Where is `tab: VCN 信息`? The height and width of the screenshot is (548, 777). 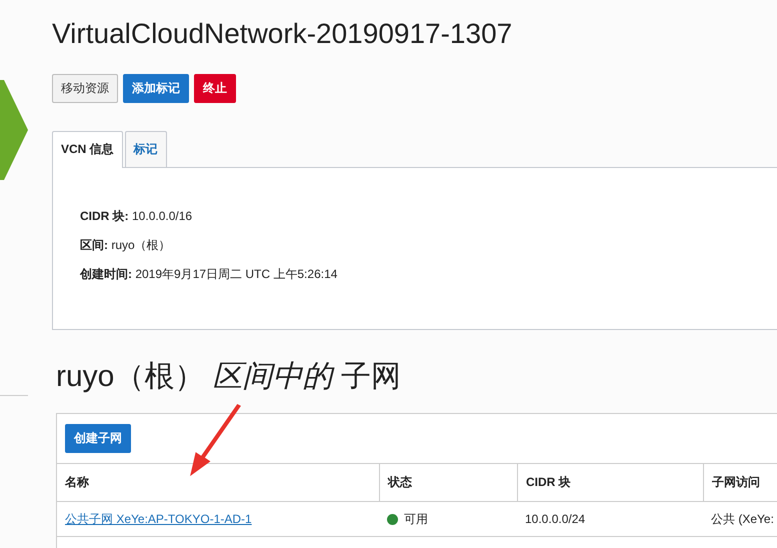
tab: VCN 信息 is located at coordinates (87, 149).